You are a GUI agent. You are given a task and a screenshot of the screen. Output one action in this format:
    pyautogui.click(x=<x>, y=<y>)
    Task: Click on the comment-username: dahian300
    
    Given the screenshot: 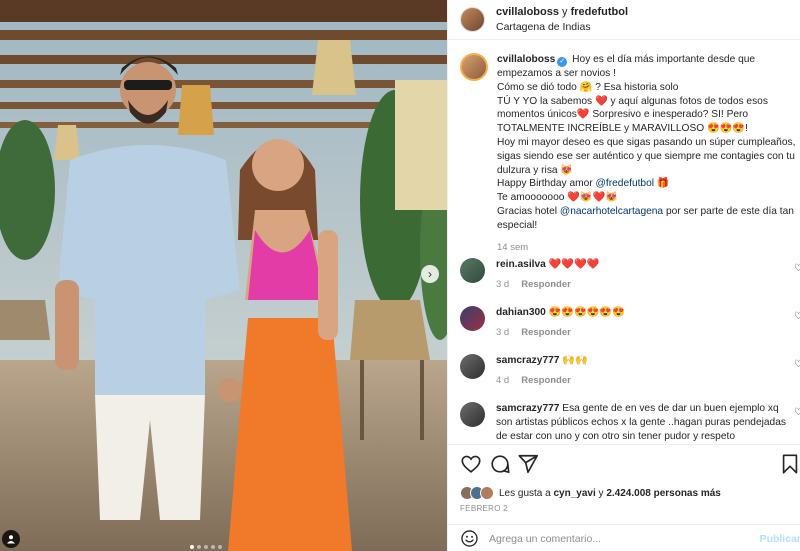 What is the action you would take?
    pyautogui.click(x=521, y=312)
    